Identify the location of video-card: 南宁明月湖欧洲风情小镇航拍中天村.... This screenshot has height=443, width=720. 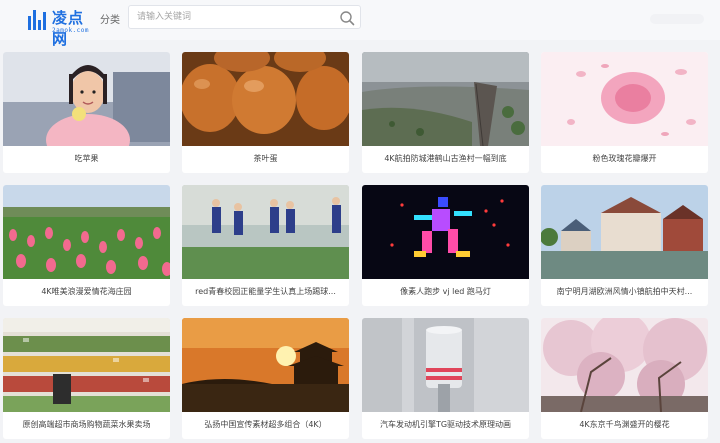
(624, 245).